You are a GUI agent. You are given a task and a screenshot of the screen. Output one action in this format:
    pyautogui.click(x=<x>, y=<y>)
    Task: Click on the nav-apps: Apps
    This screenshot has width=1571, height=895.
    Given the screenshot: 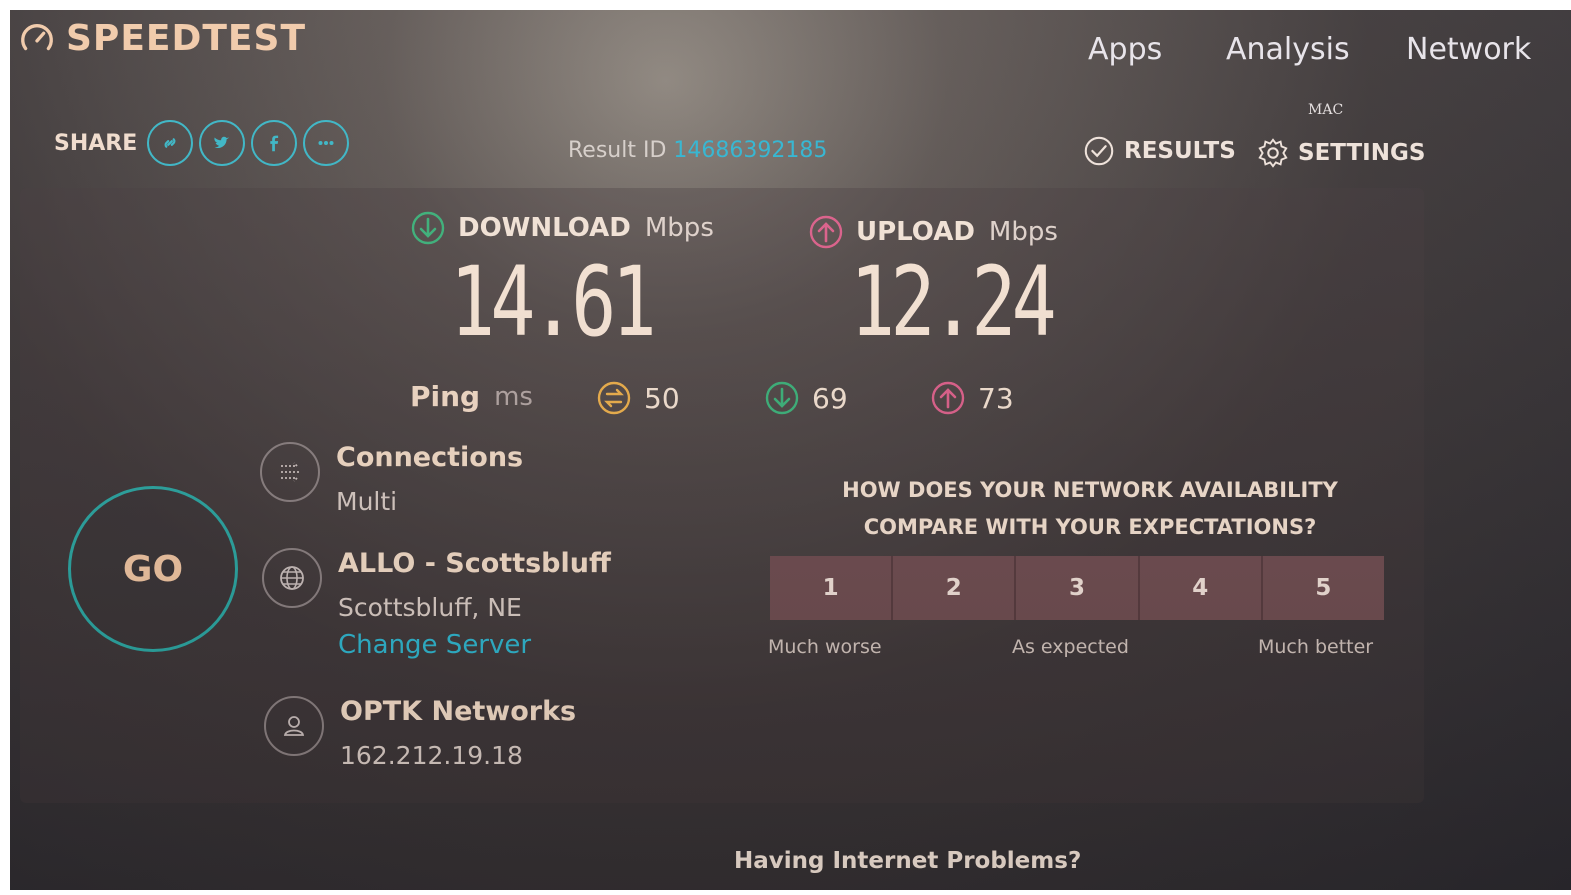 What is the action you would take?
    pyautogui.click(x=1125, y=49)
    